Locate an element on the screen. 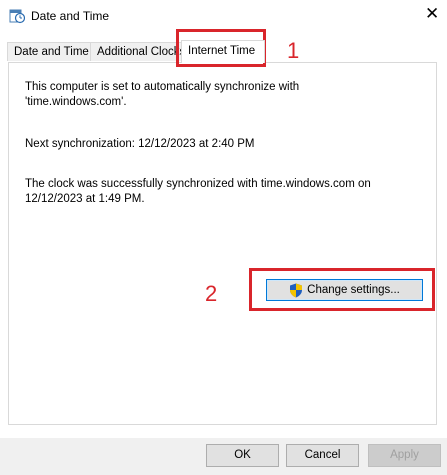 This screenshot has height=475, width=447. tab-internet-time: Internet Time is located at coordinates (223, 51).